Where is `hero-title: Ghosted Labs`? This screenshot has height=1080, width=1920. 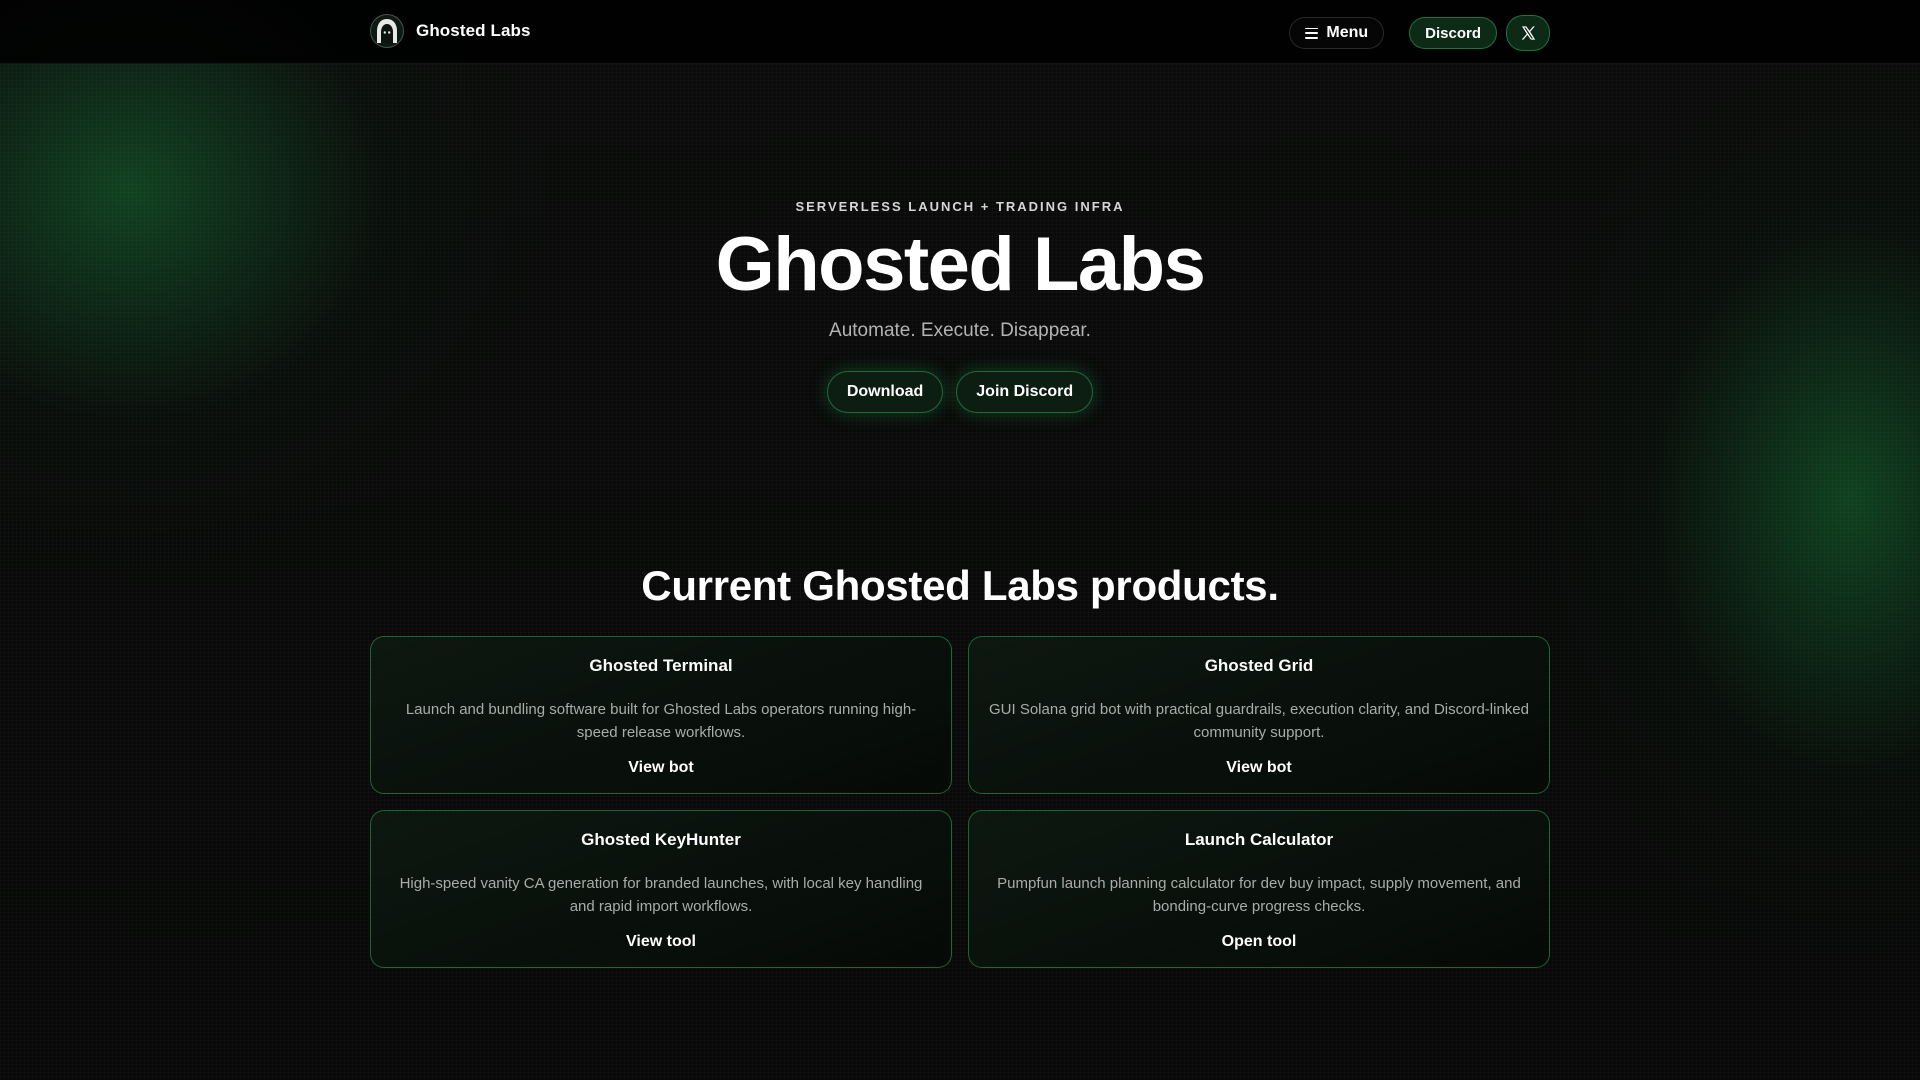
hero-title: Ghosted Labs is located at coordinates (960, 264).